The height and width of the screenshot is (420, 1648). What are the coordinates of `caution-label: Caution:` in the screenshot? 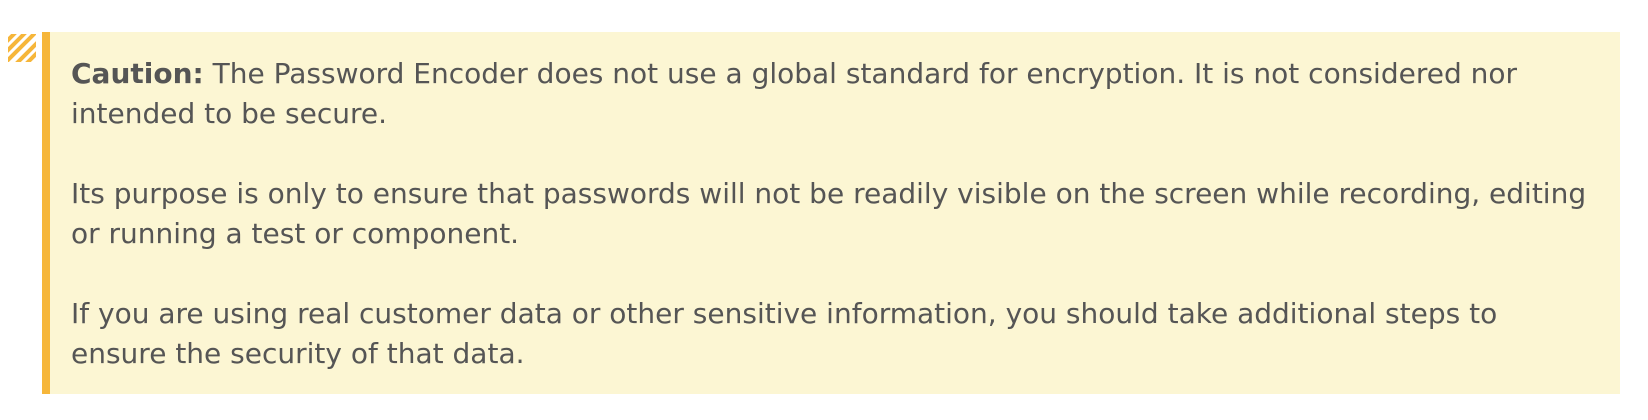 It's located at (137, 73).